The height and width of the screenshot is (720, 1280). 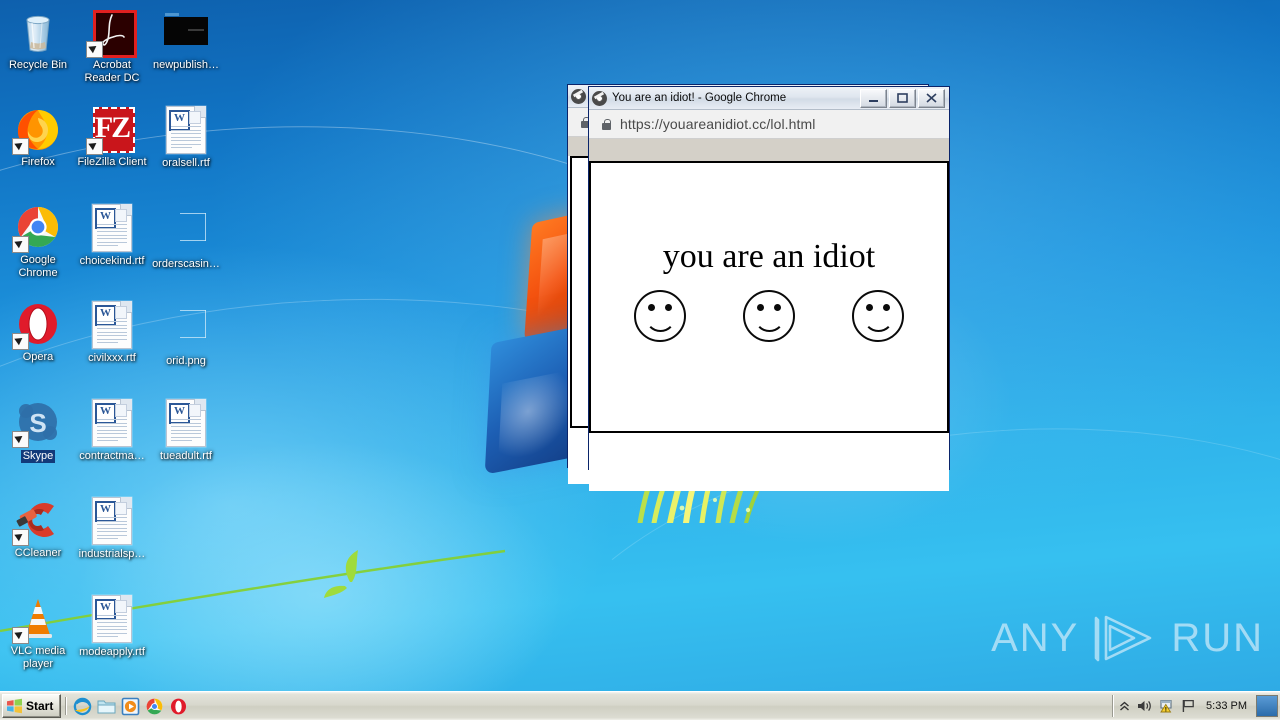 I want to click on clock: 5:33 PM, so click(x=1226, y=706).